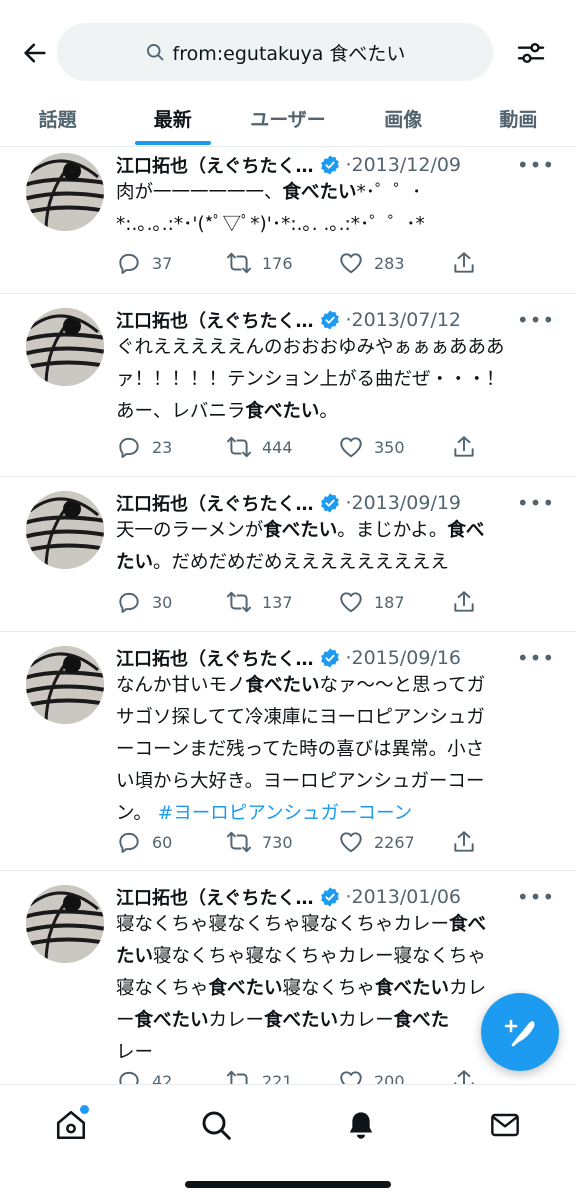  Describe the element at coordinates (289, 53) in the screenshot. I see `search-query-text: from:egutakuya 食べたい` at that location.